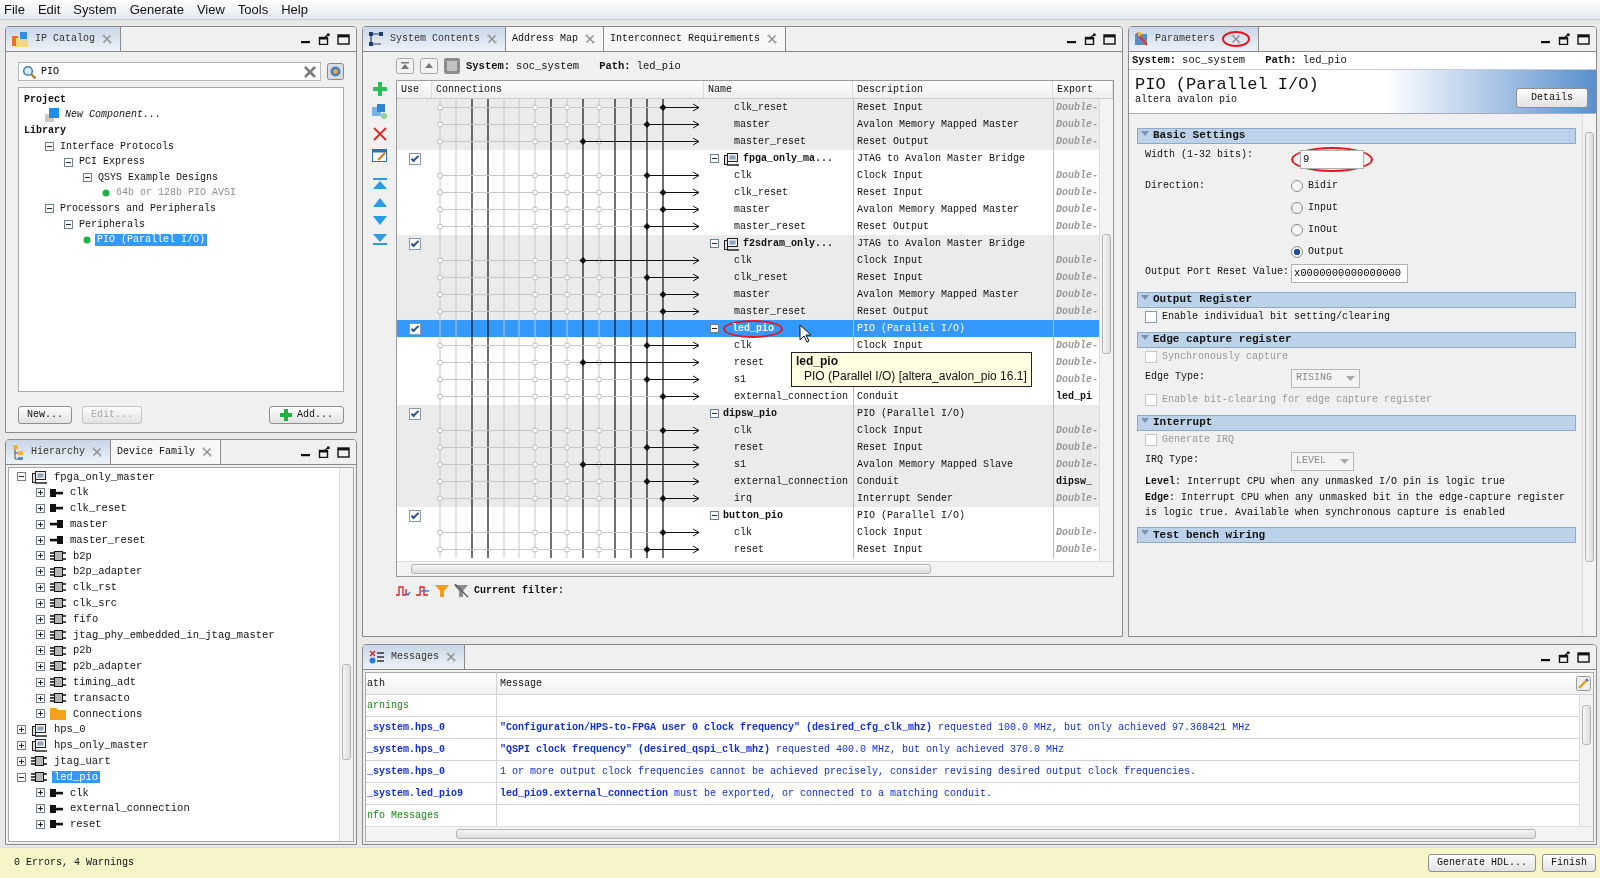 The height and width of the screenshot is (878, 1600). I want to click on panel-tab: Parameters, so click(1194, 39).